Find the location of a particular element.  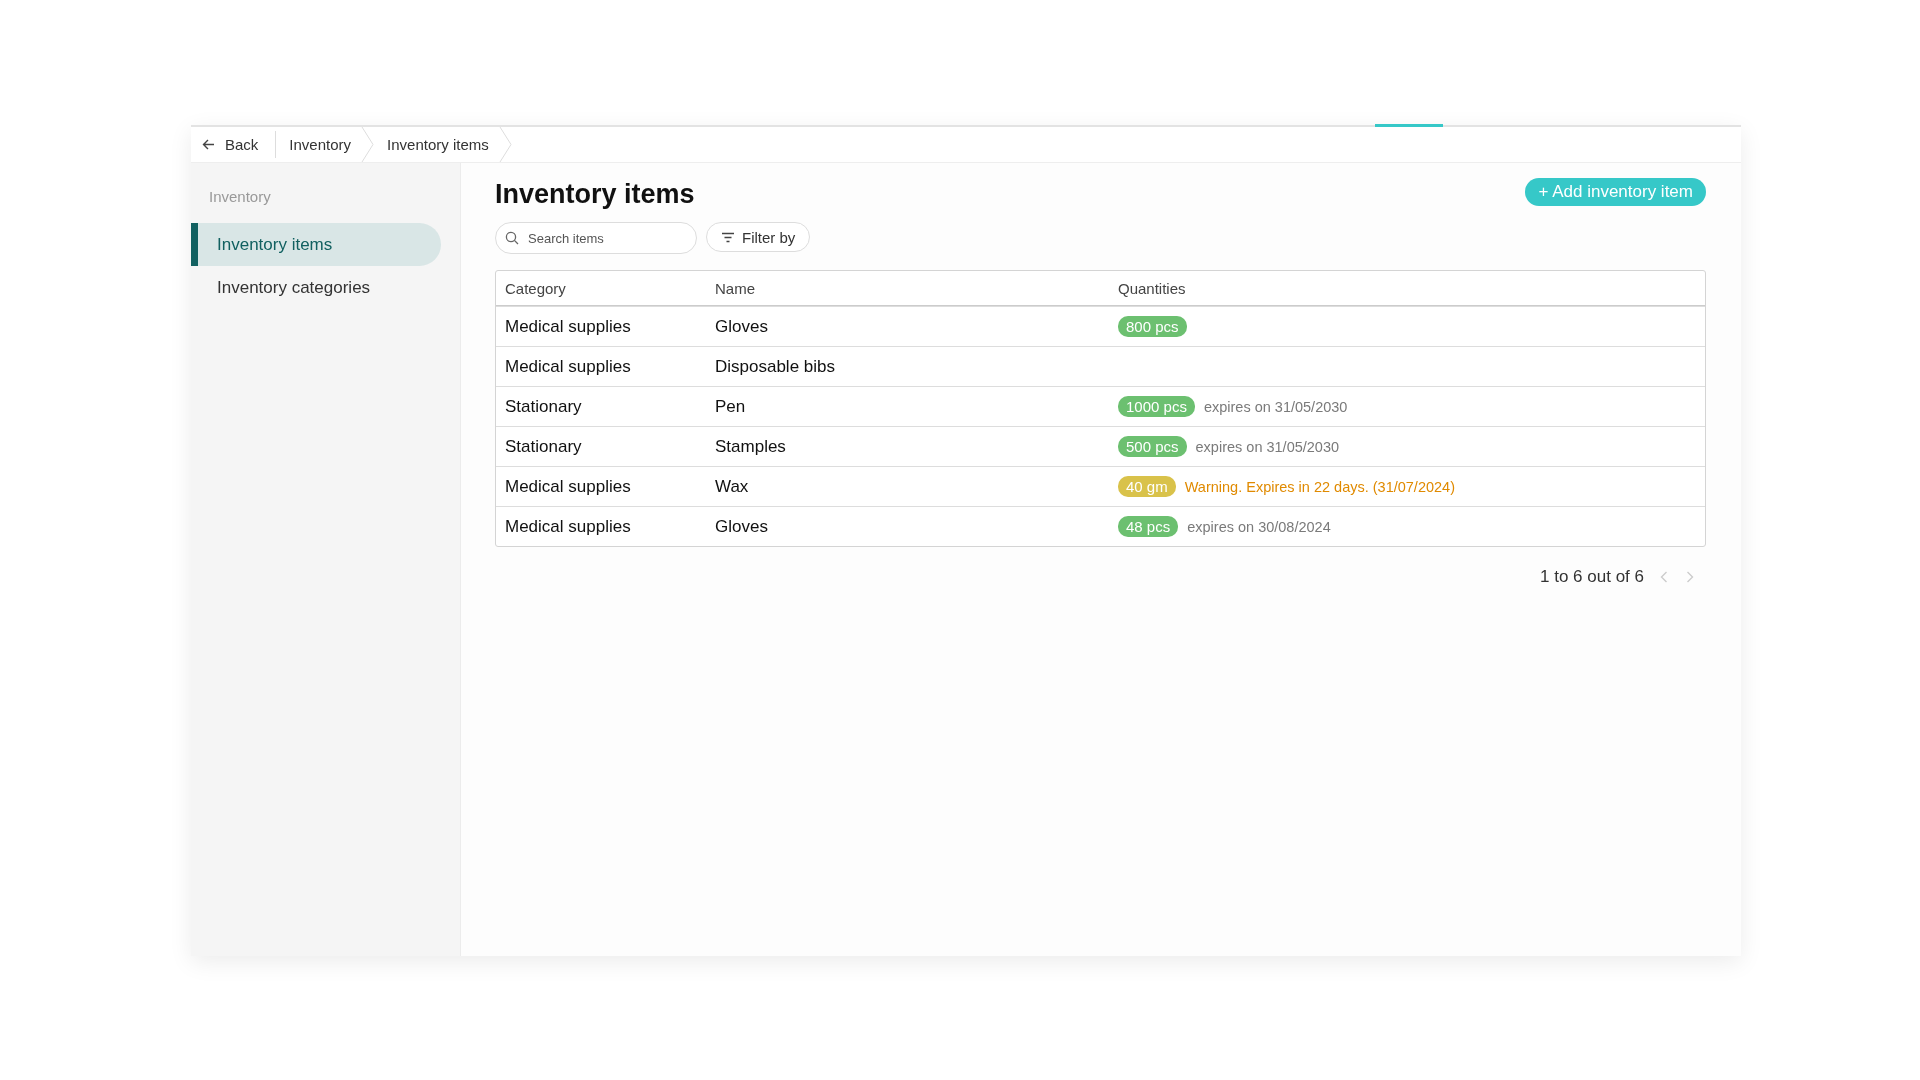

quantity-badge: 500 pcs is located at coordinates (1152, 446).